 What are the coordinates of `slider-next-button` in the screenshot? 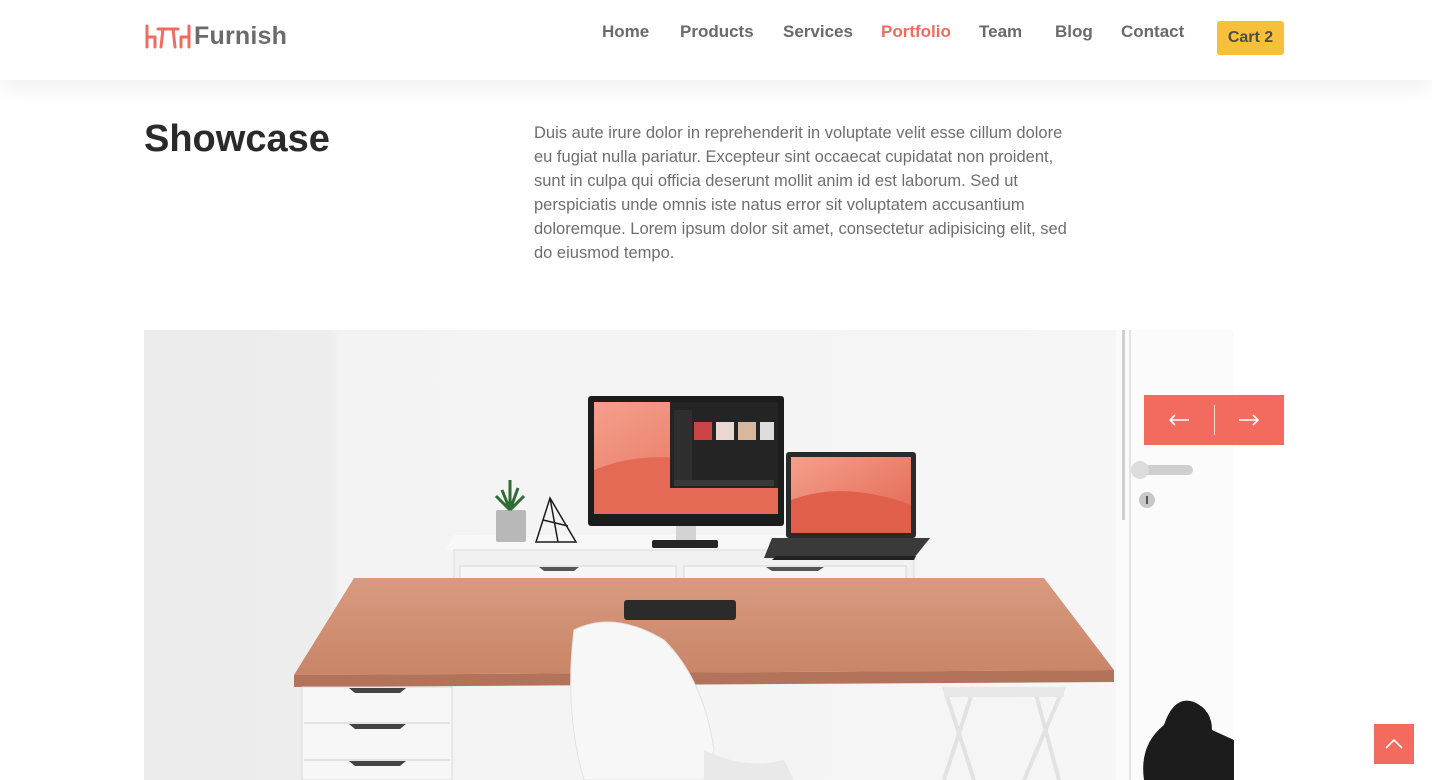 It's located at (1250, 420).